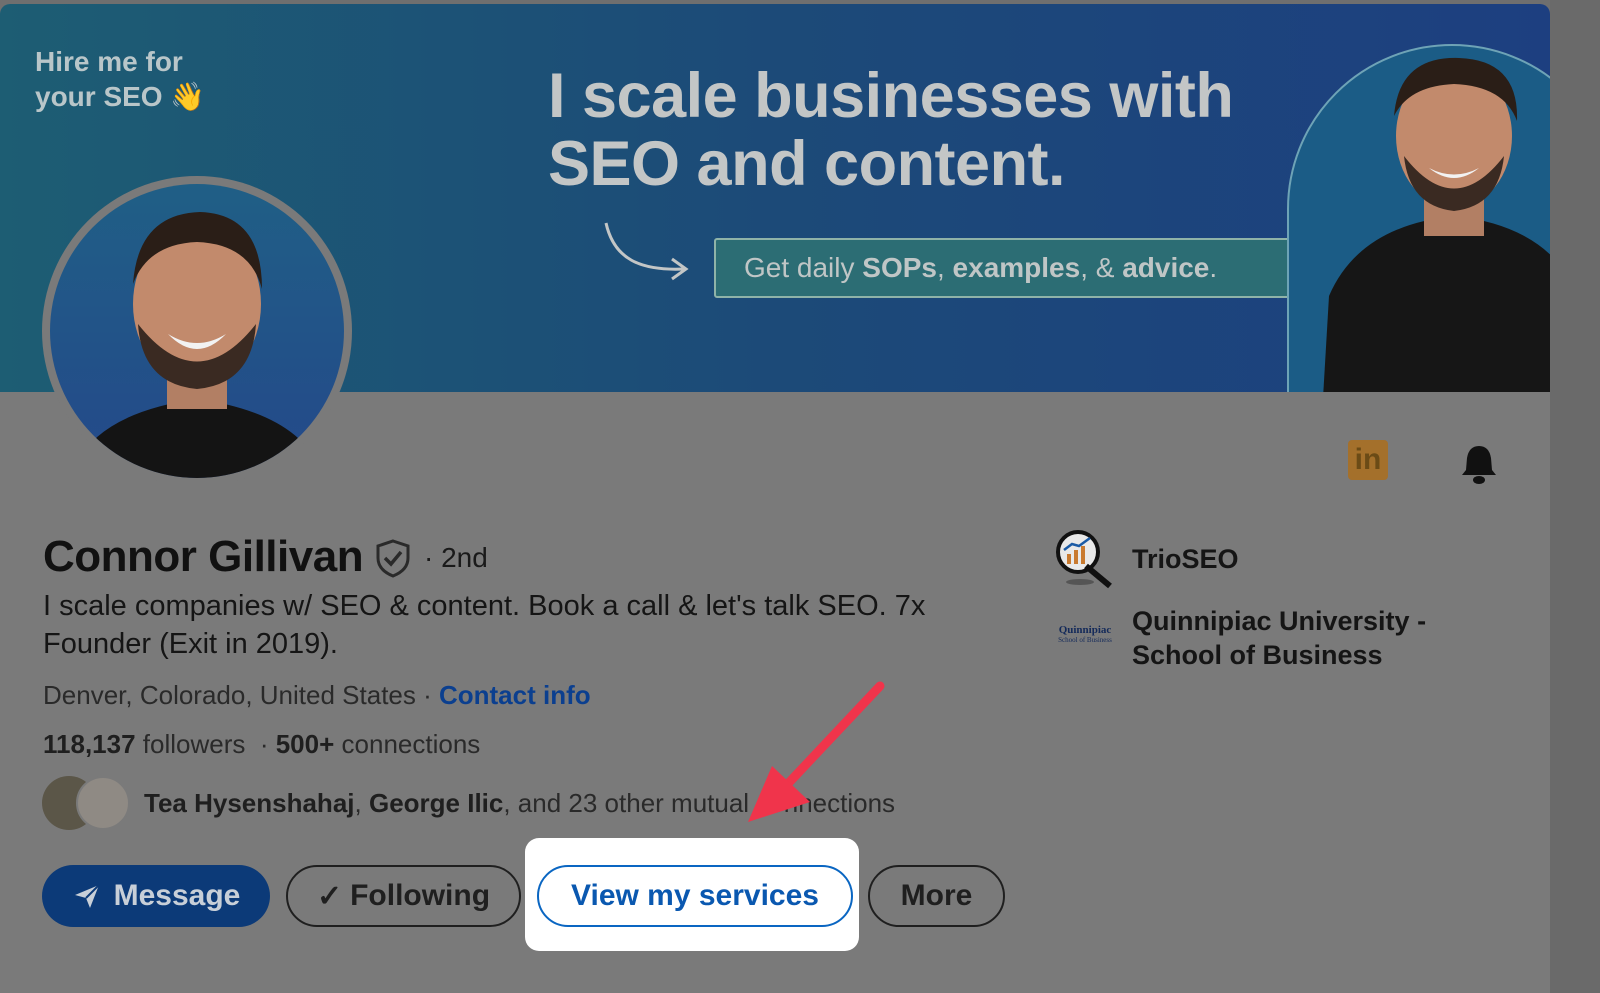 The height and width of the screenshot is (993, 1600). What do you see at coordinates (1479, 464) in the screenshot?
I see `bell-icon` at bounding box center [1479, 464].